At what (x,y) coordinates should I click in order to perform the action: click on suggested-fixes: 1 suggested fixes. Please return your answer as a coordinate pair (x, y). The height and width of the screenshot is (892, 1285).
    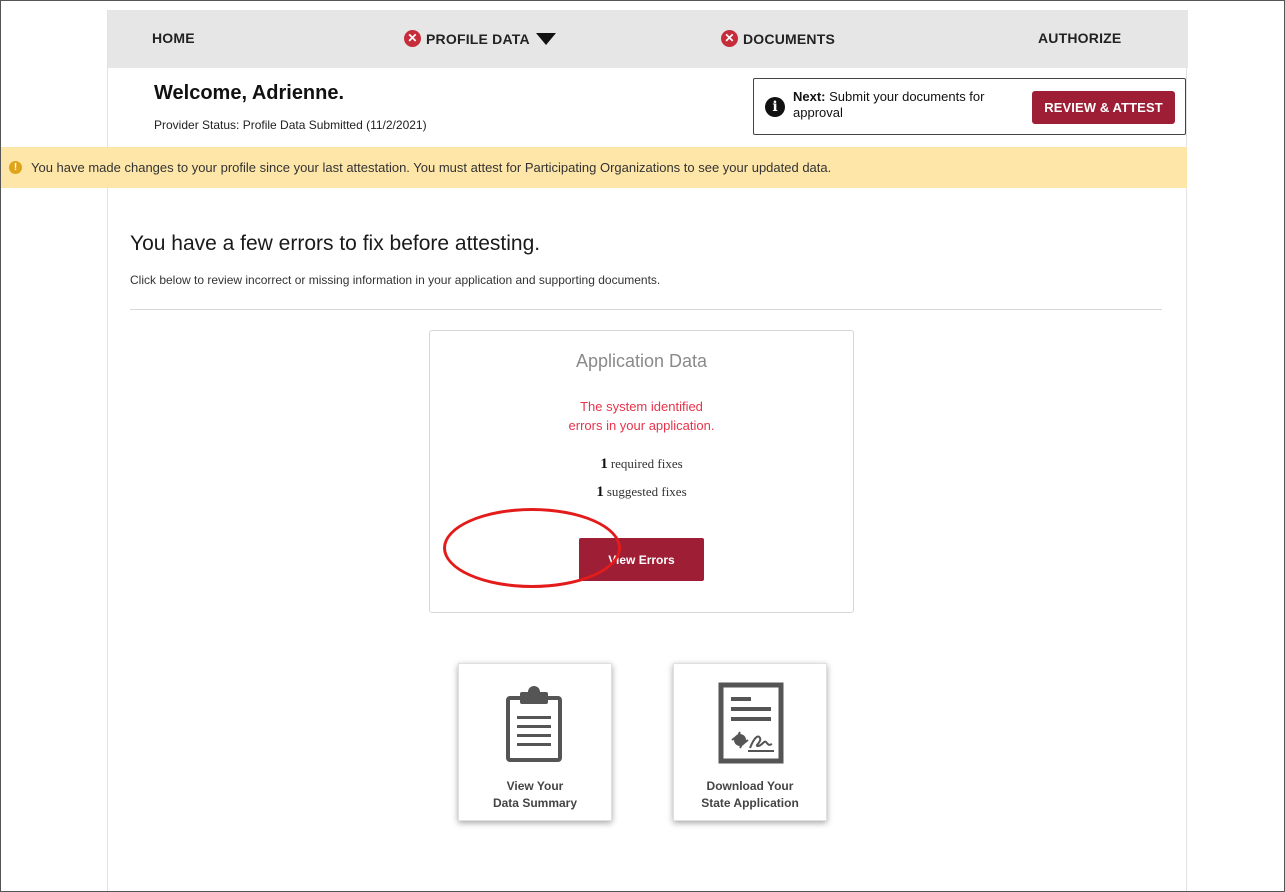
    Looking at the image, I should click on (641, 492).